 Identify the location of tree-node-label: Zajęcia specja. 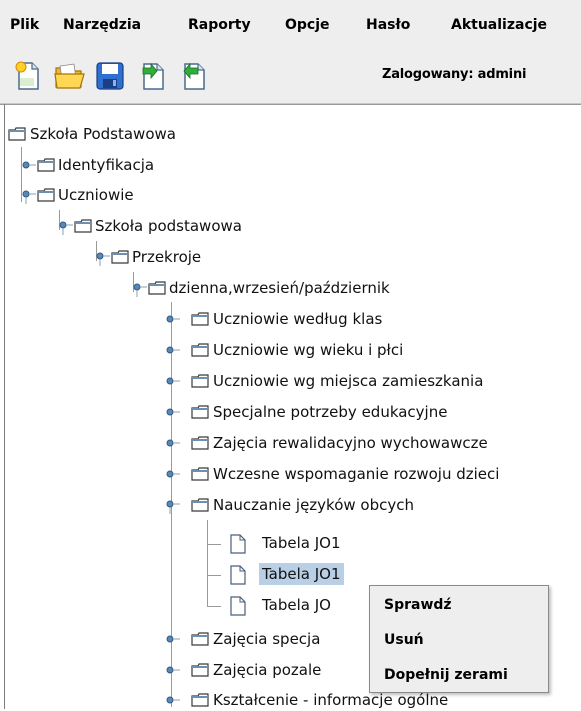
(267, 639).